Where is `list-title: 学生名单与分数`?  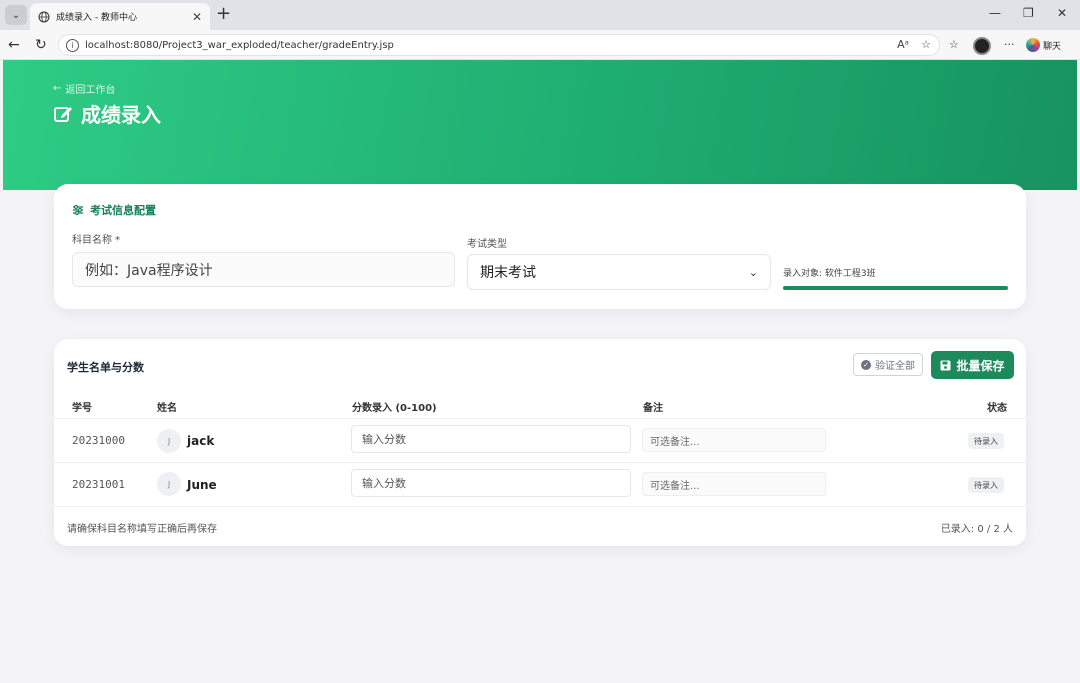
list-title: 学生名单与分数 is located at coordinates (105, 367).